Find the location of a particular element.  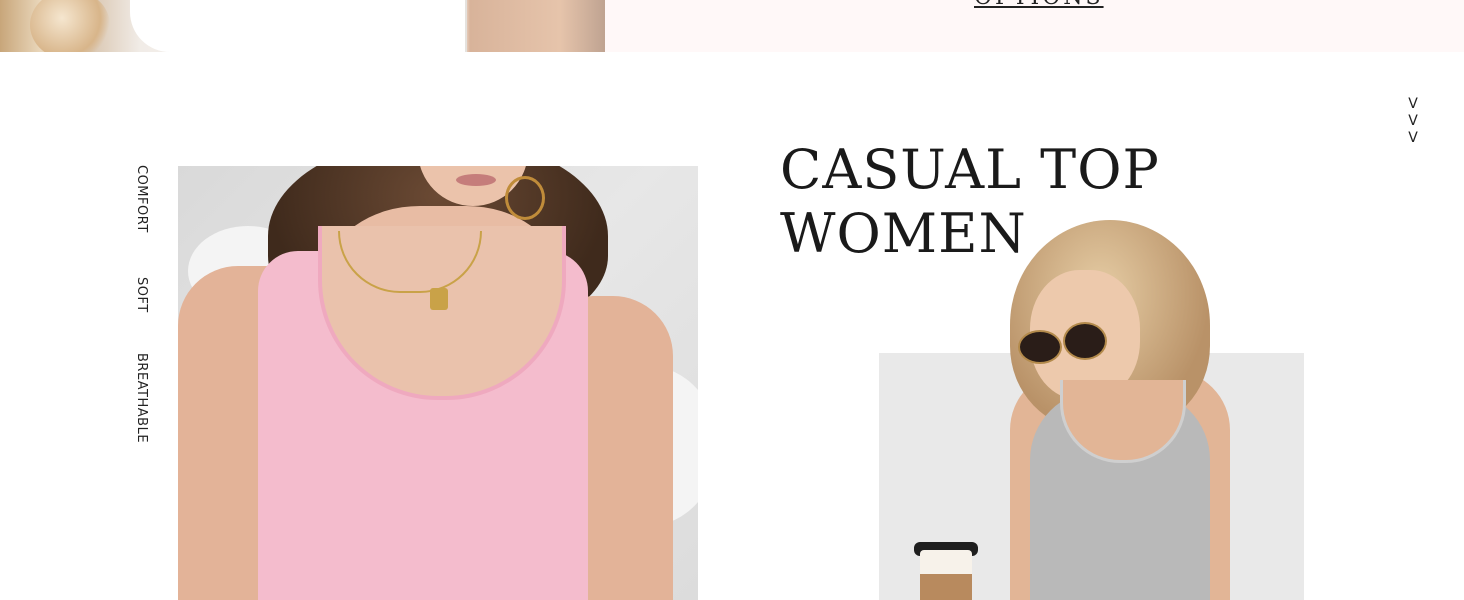

feature-soft: SOFT is located at coordinates (141, 295).